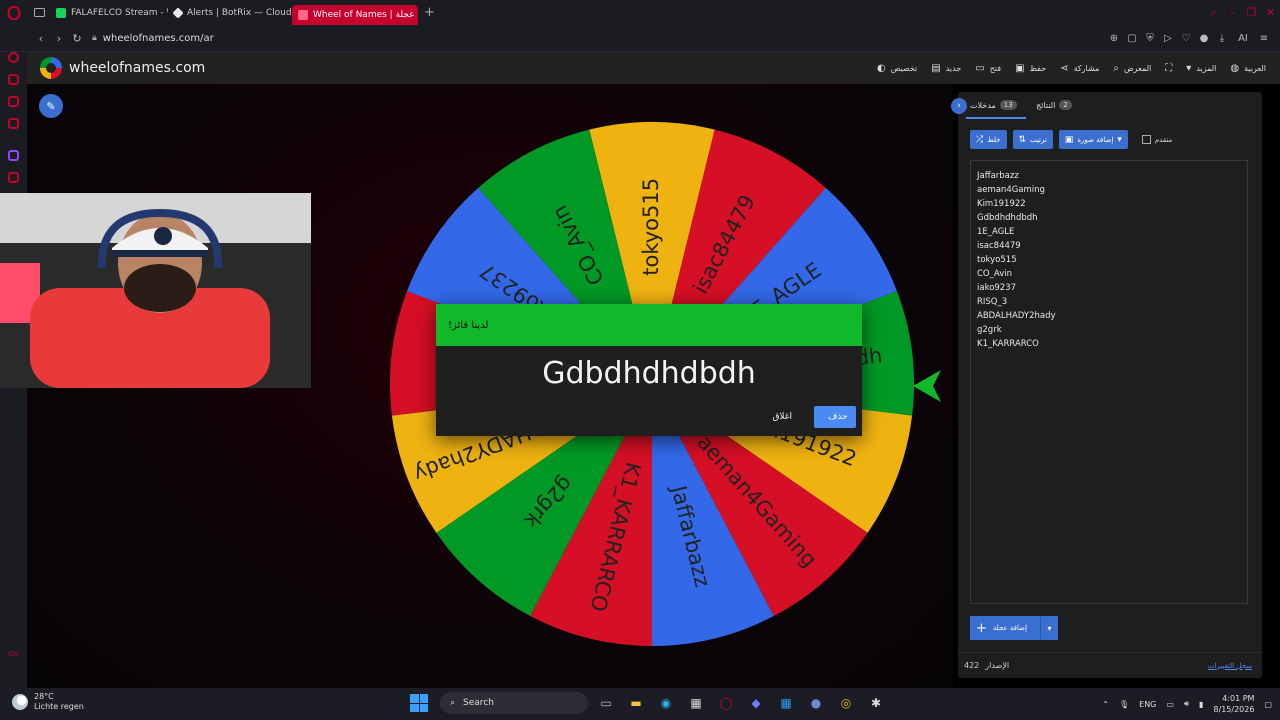 The width and height of the screenshot is (1280, 720). I want to click on winner-dialog: لدينا فائز! Gdbdhdhdbdh اغلاق حذف, so click(649, 370).